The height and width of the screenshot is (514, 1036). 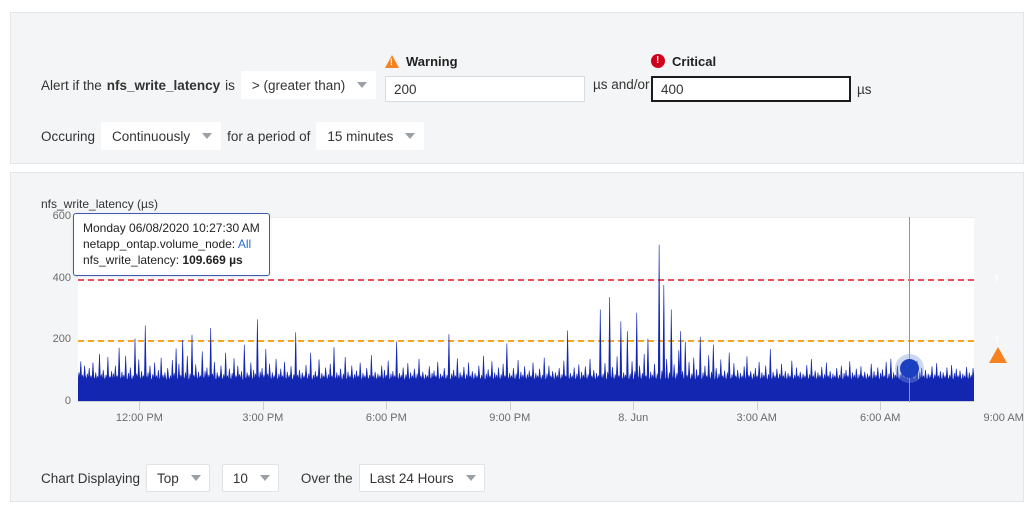 I want to click on tooltip-metric-value: 109.669 µs, so click(x=212, y=260).